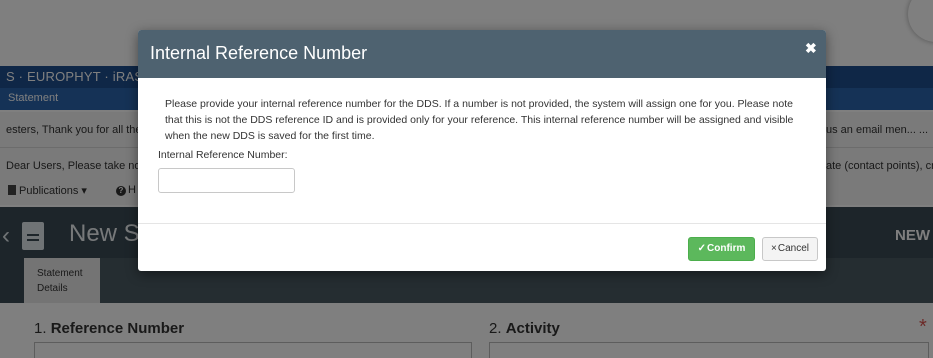 The width and height of the screenshot is (933, 358). Describe the element at coordinates (223, 155) in the screenshot. I see `internal-reference-label: Internal Reference Number:` at that location.